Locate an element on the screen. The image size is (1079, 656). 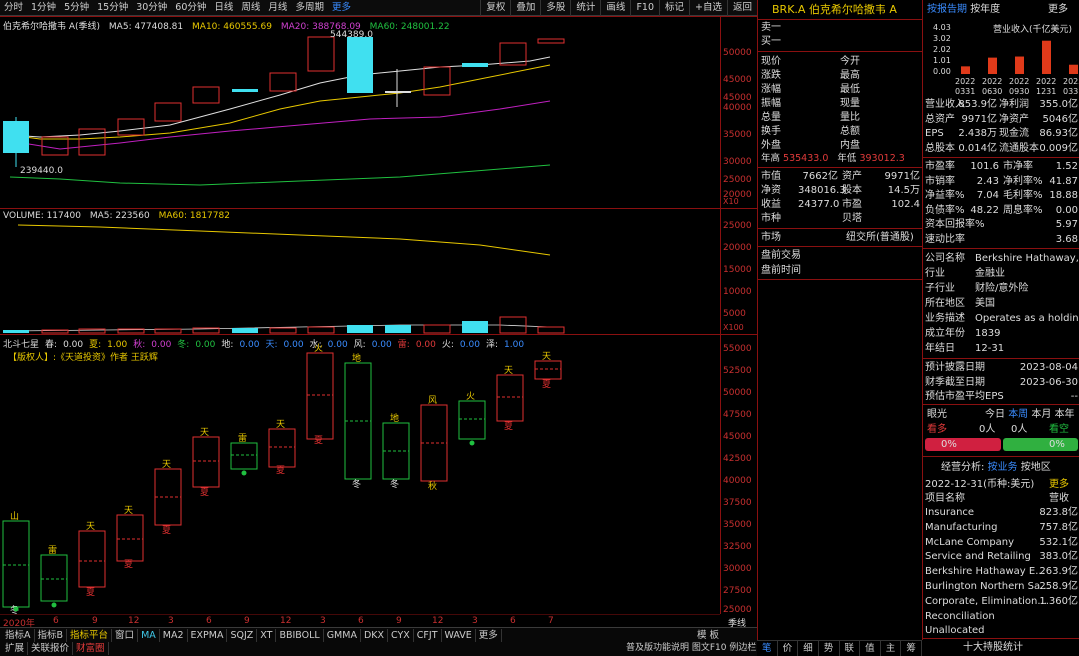
field-label: 内盘 is located at coordinates (850, 145).